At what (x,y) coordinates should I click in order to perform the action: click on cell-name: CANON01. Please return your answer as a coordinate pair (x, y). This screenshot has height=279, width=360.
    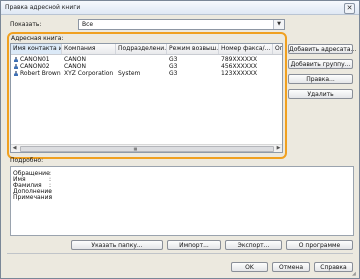
    Looking at the image, I should click on (35, 59).